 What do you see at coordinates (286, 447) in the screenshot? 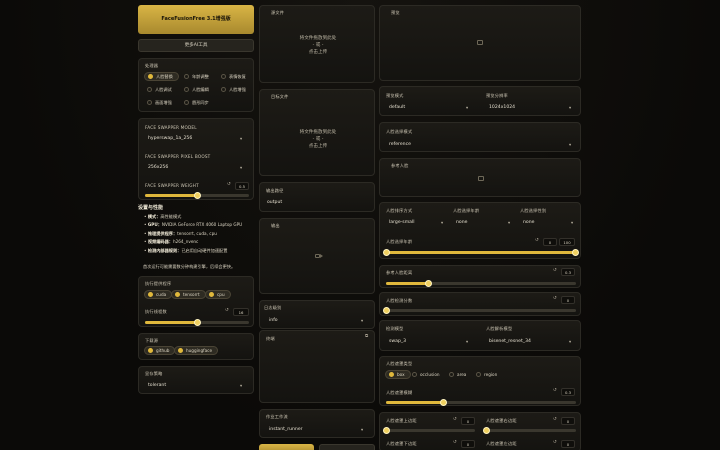
I see `start-button` at bounding box center [286, 447].